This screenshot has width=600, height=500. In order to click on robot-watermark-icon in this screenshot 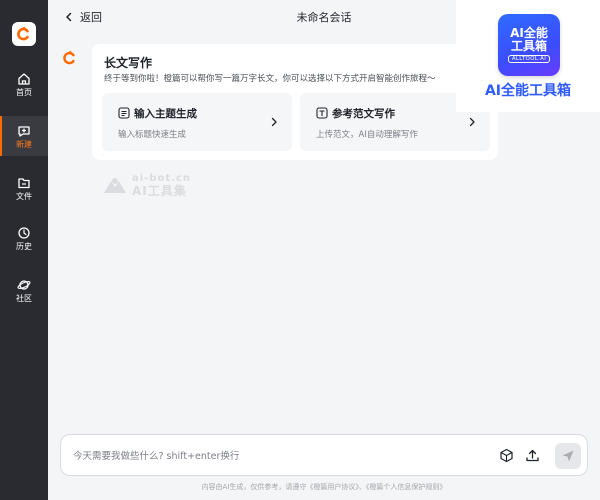, I will do `click(115, 185)`.